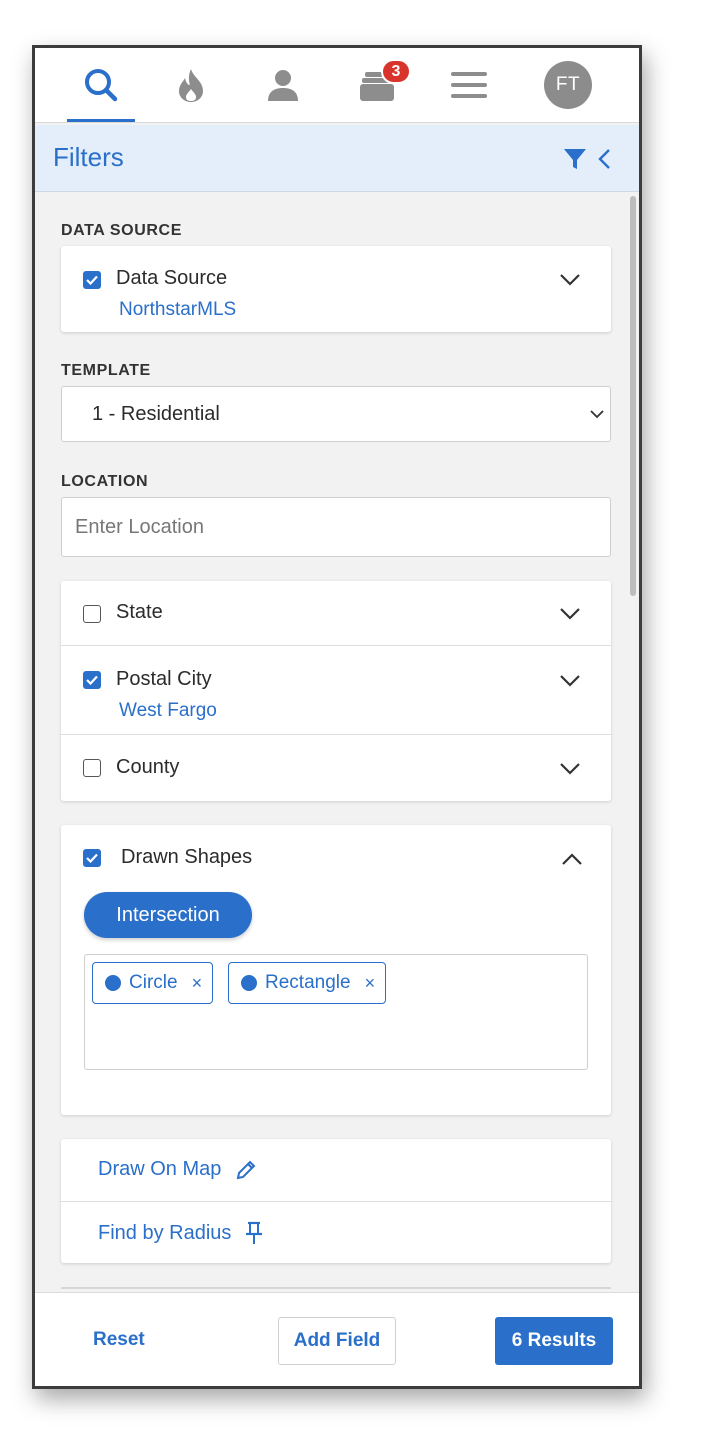 This screenshot has width=702, height=1436. I want to click on shape-tags-box: Circle × Rectangle ×, so click(336, 1012).